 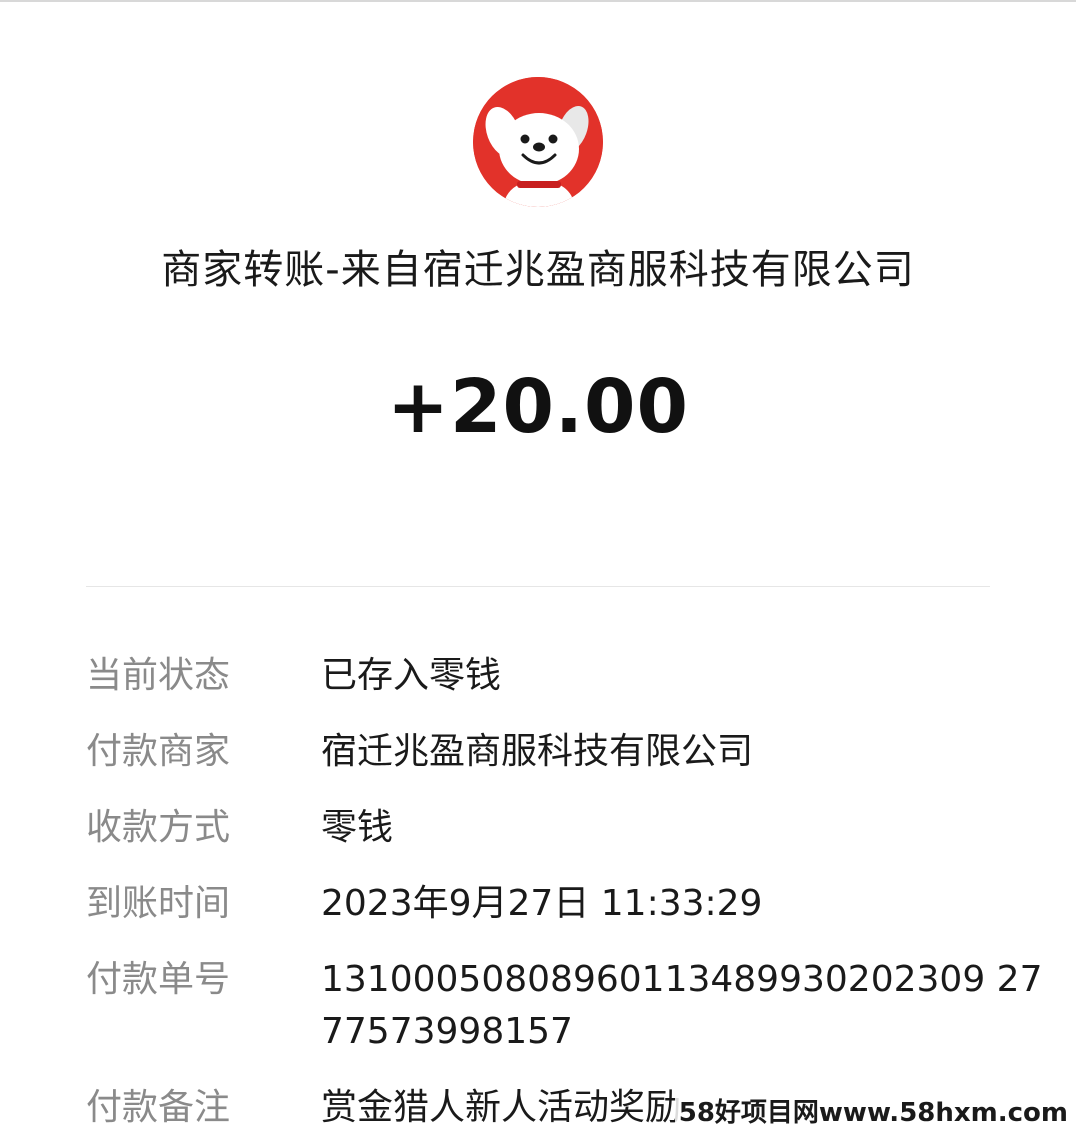 What do you see at coordinates (873, 1113) in the screenshot?
I see `site-watermark: 58好项目网www.58hxm.com` at bounding box center [873, 1113].